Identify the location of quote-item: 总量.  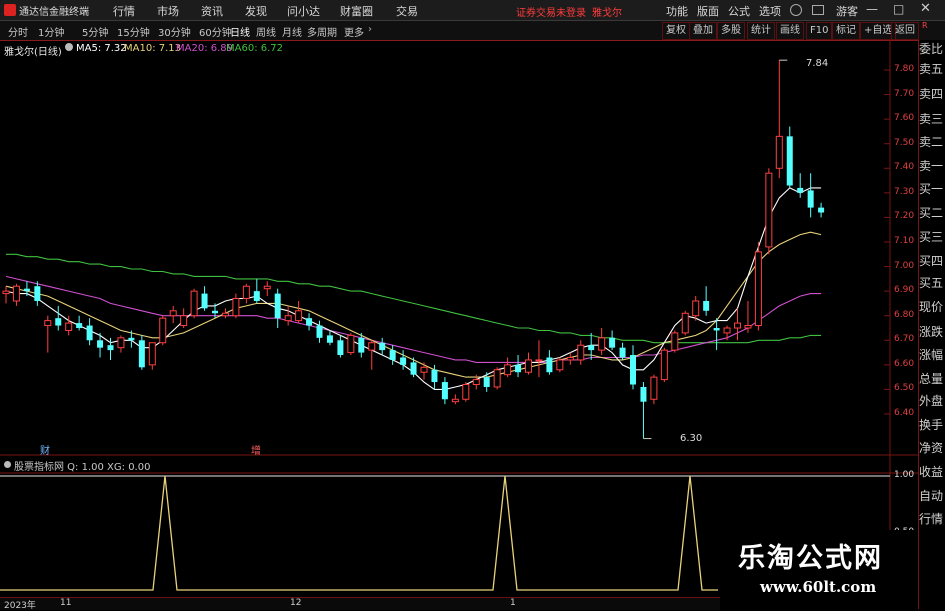
(931, 378).